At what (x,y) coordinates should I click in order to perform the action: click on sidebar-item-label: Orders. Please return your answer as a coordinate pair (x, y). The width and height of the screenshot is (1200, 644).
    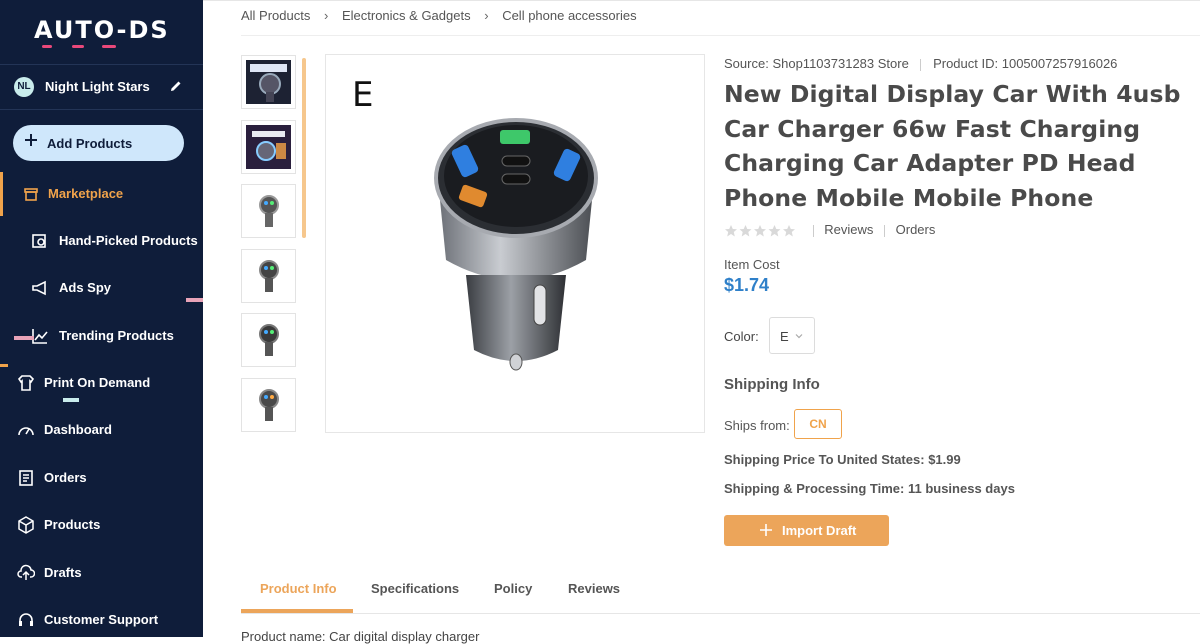
    Looking at the image, I should click on (65, 477).